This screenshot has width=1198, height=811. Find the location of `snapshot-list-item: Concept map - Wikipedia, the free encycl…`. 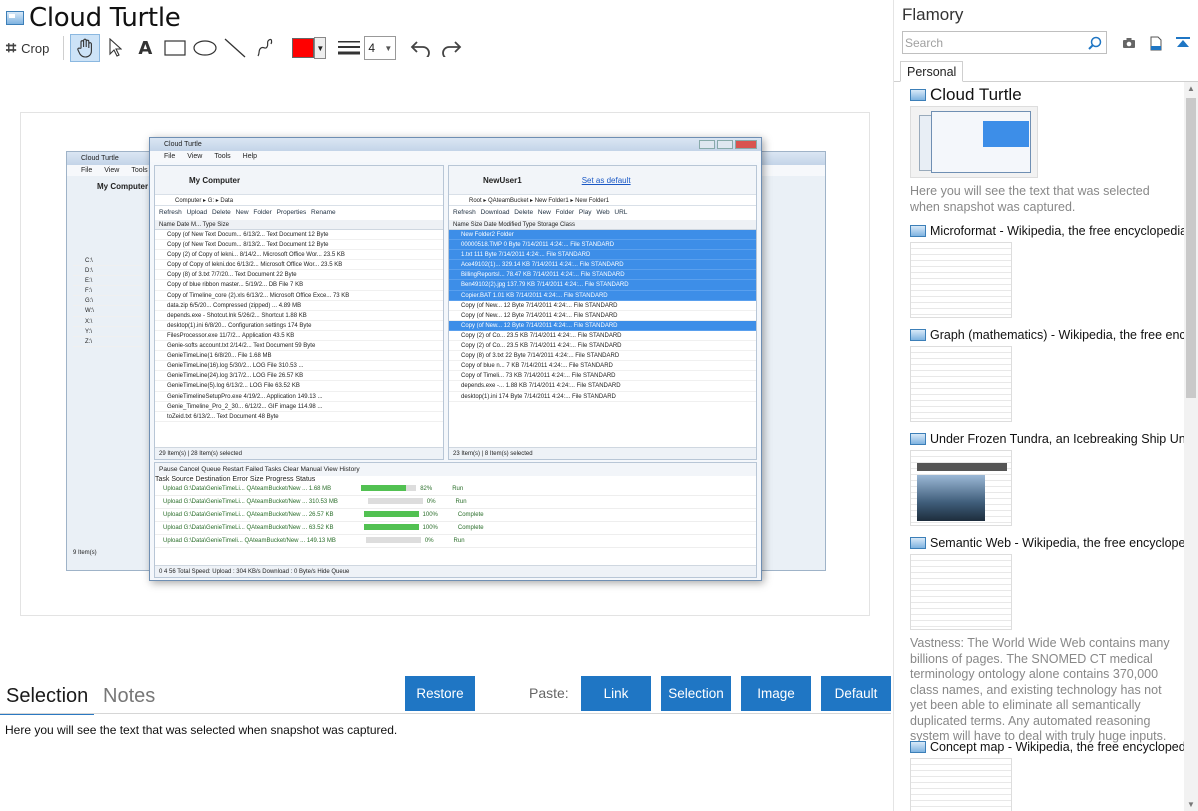

snapshot-list-item: Concept map - Wikipedia, the free encycl… is located at coordinates (1047, 774).